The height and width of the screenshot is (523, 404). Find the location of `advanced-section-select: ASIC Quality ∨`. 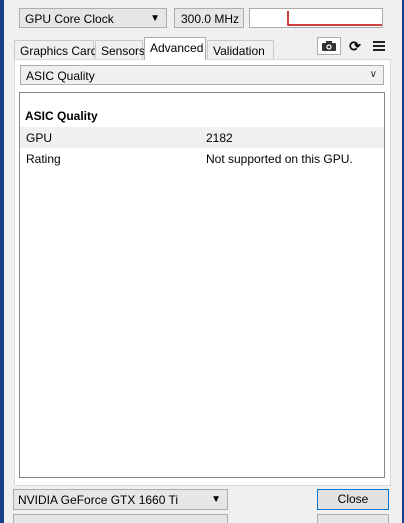

advanced-section-select: ASIC Quality ∨ is located at coordinates (202, 75).